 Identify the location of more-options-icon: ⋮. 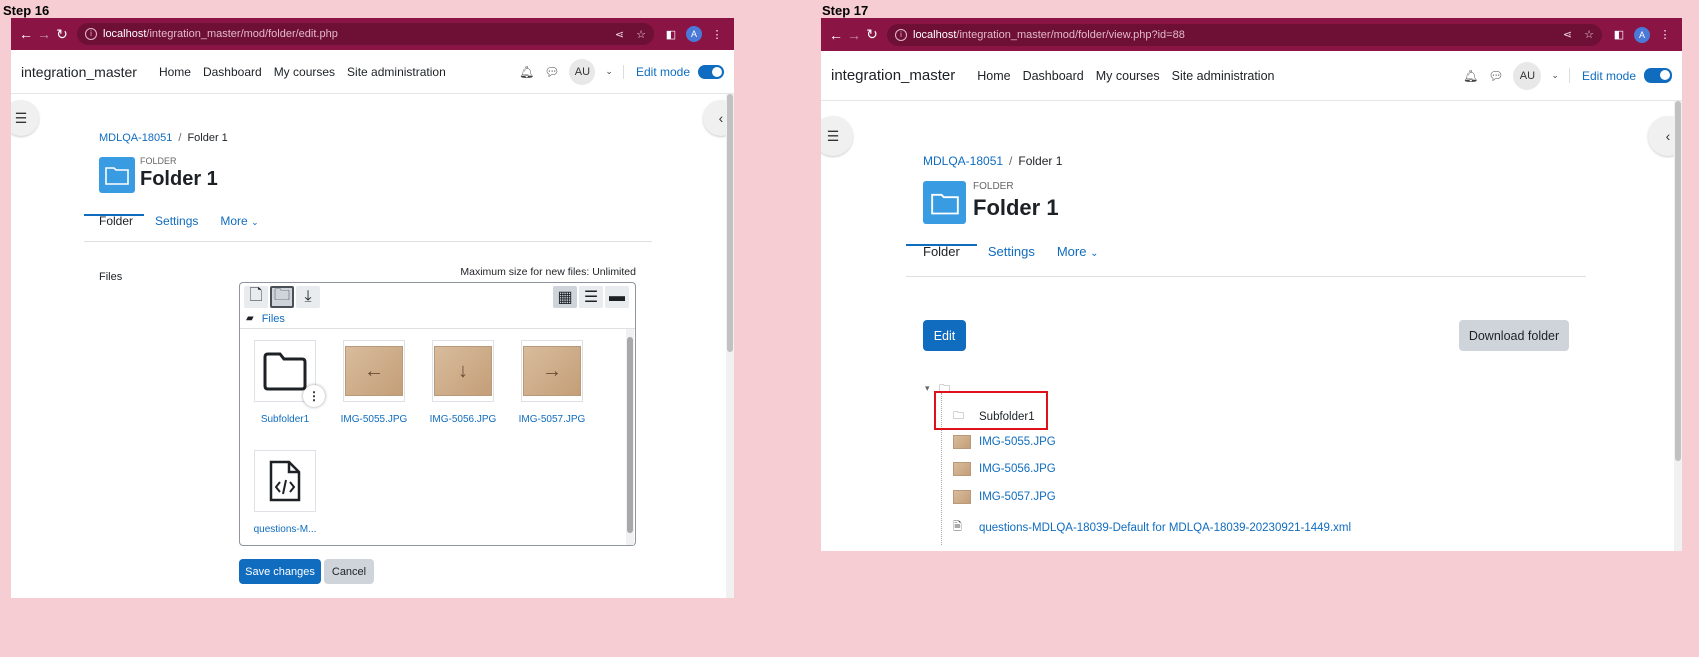
(314, 396).